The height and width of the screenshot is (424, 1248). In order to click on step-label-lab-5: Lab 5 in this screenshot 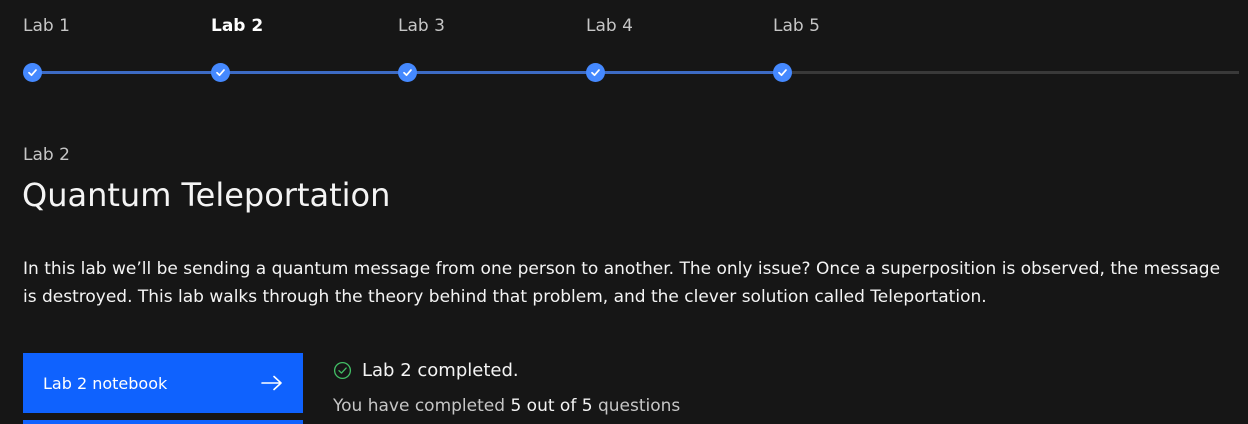, I will do `click(796, 26)`.